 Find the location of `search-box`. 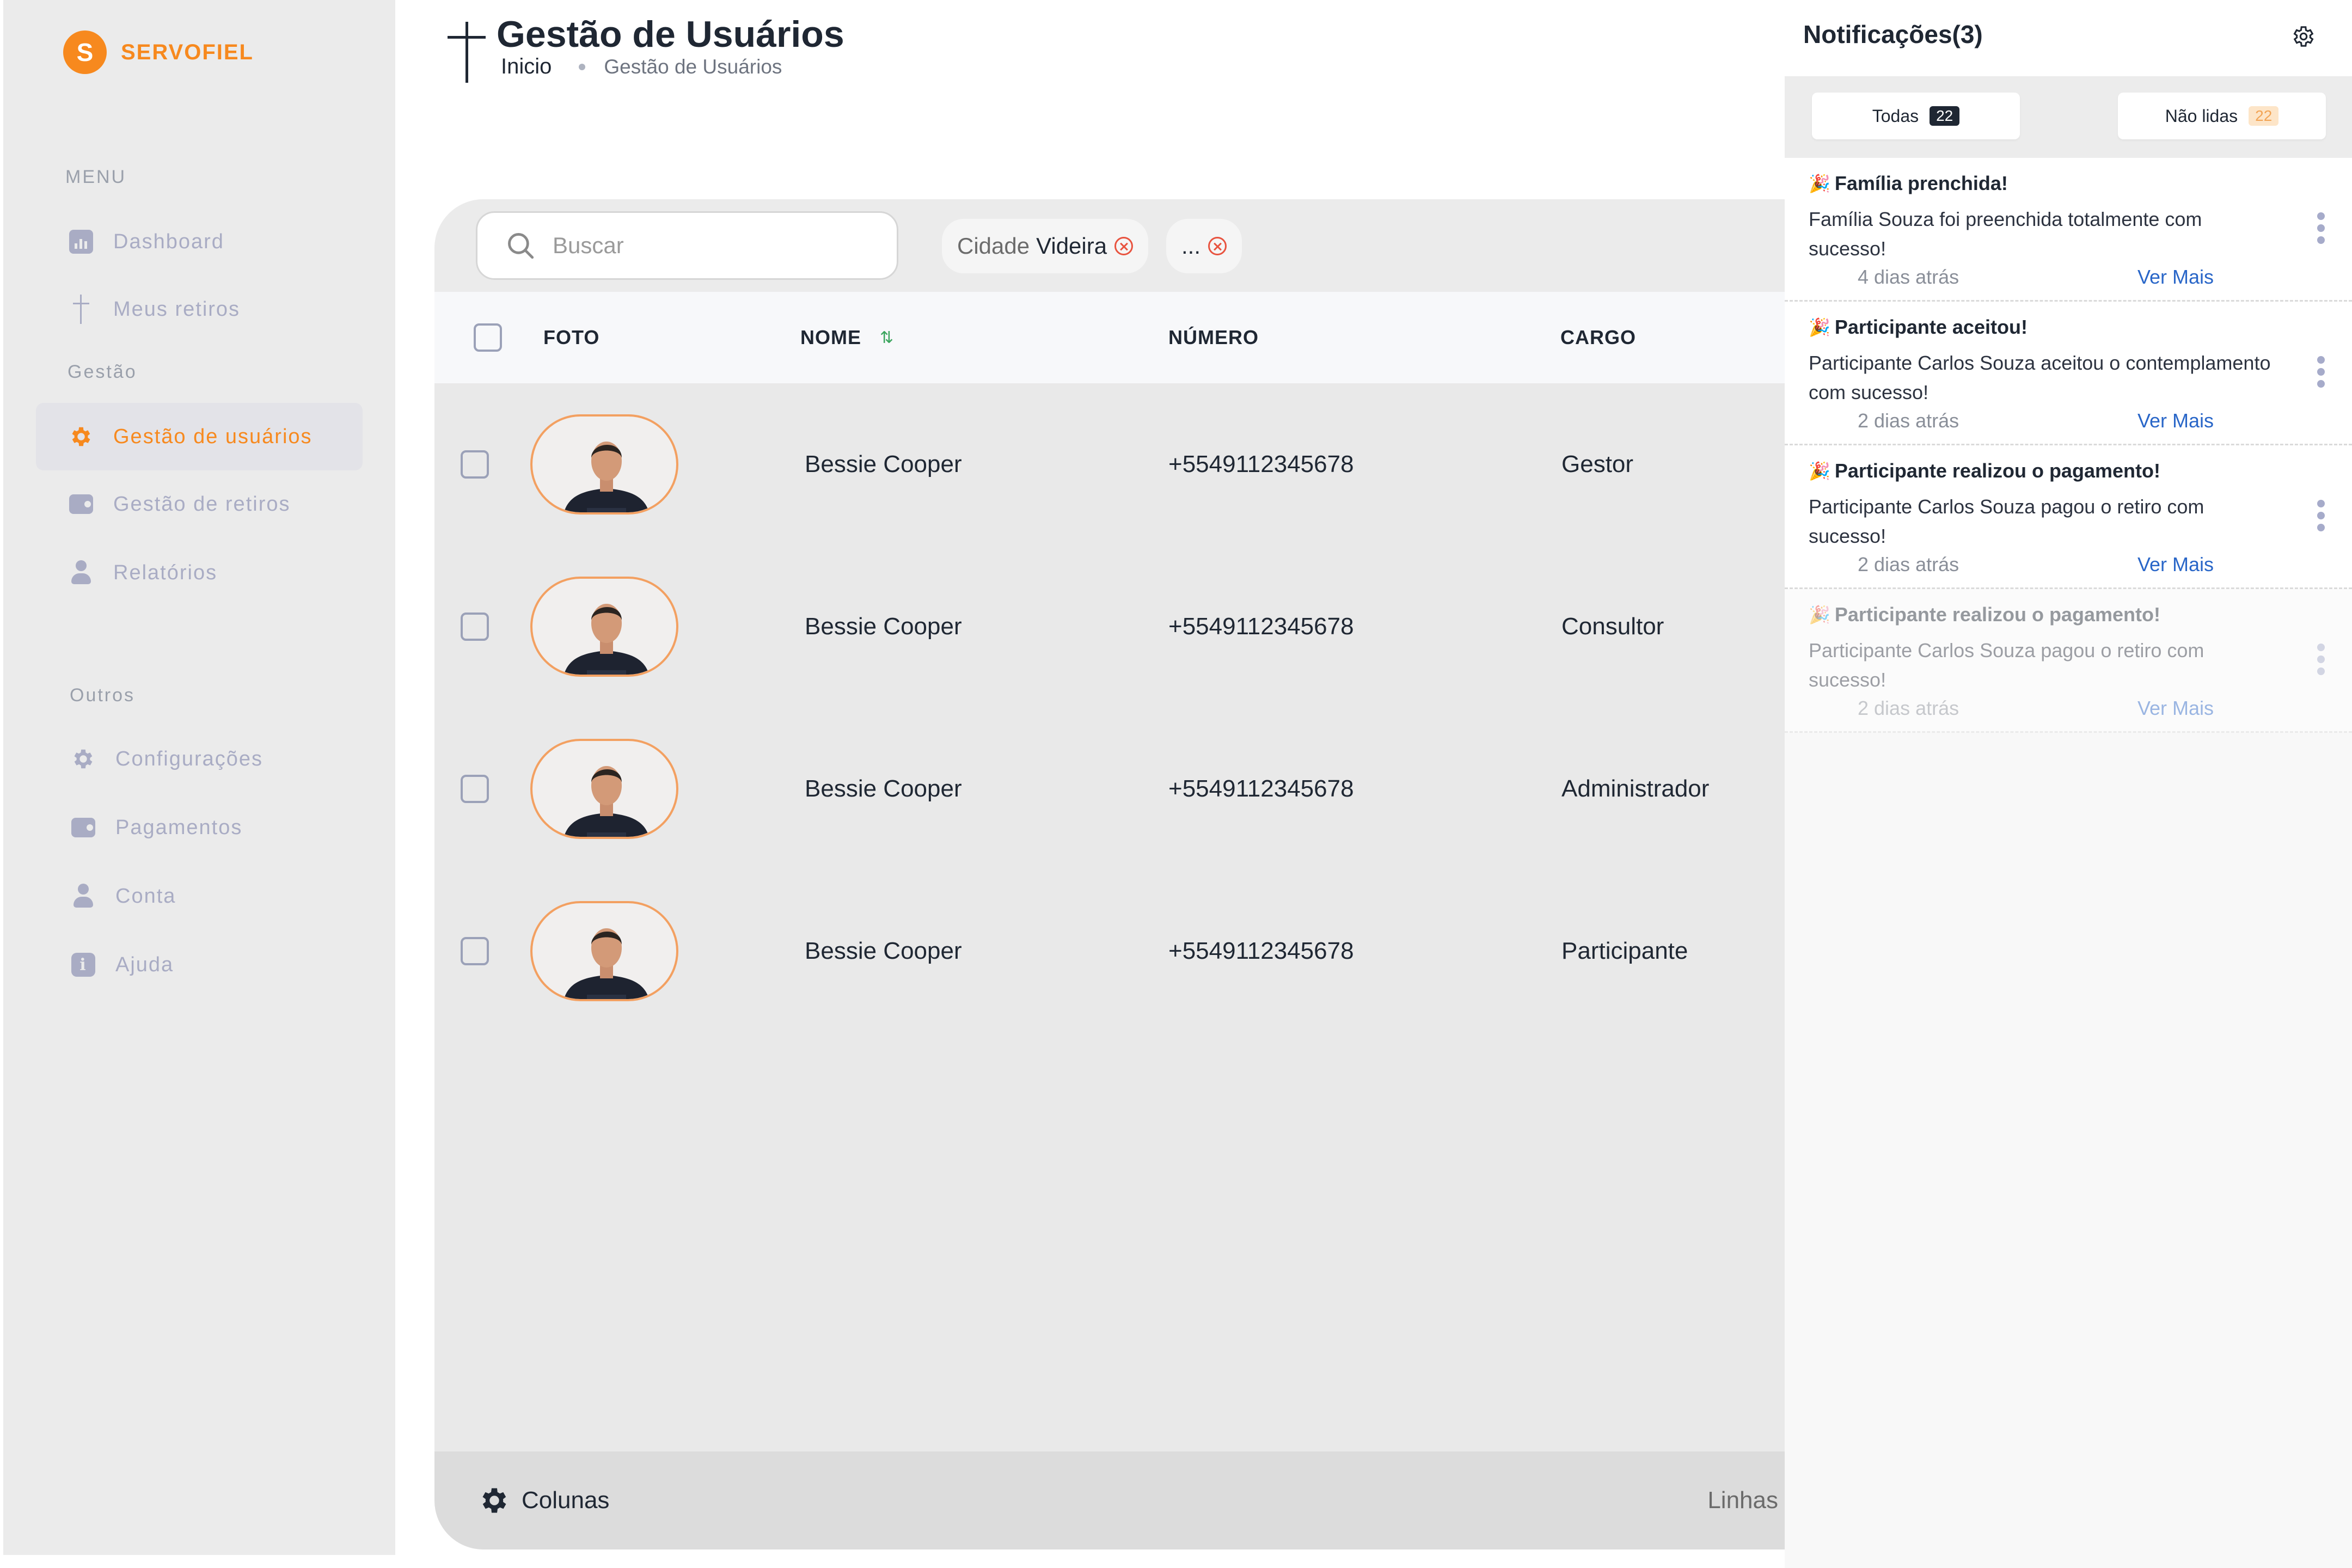

search-box is located at coordinates (687, 245).